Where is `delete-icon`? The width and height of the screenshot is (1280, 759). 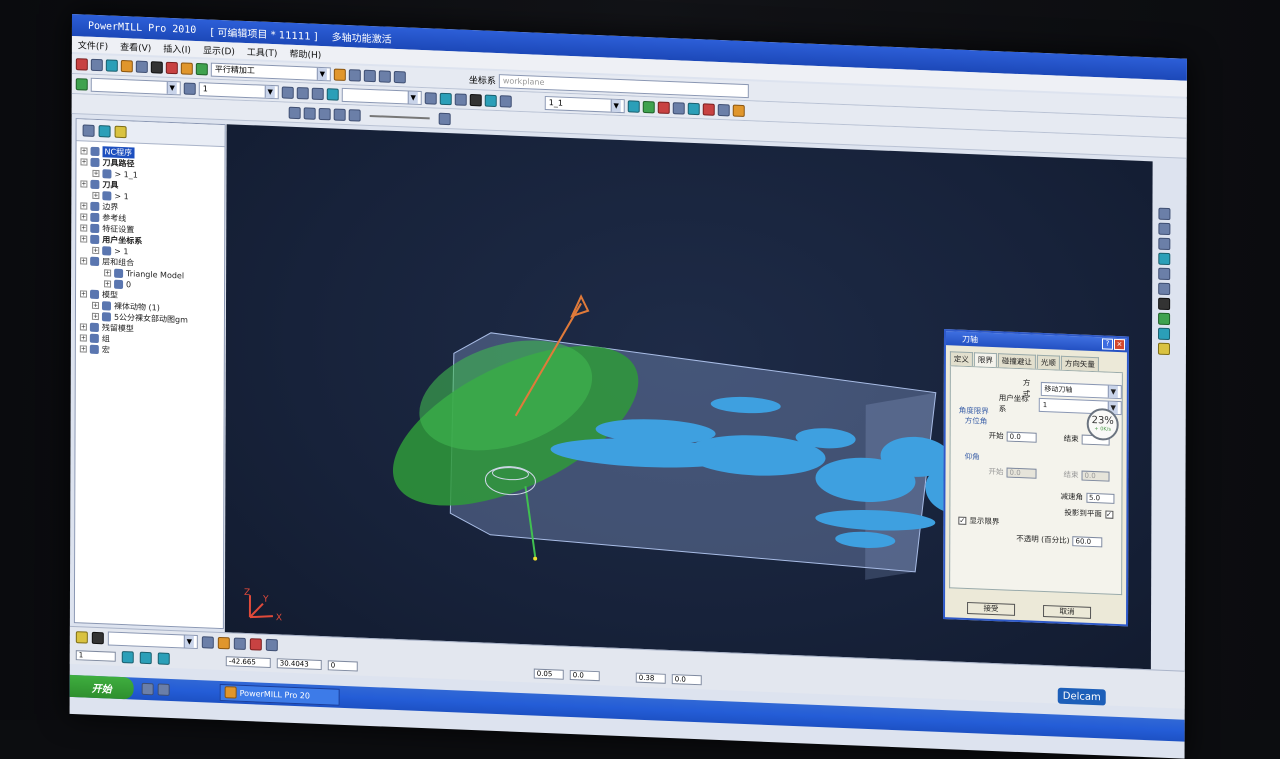
delete-icon is located at coordinates (506, 101).